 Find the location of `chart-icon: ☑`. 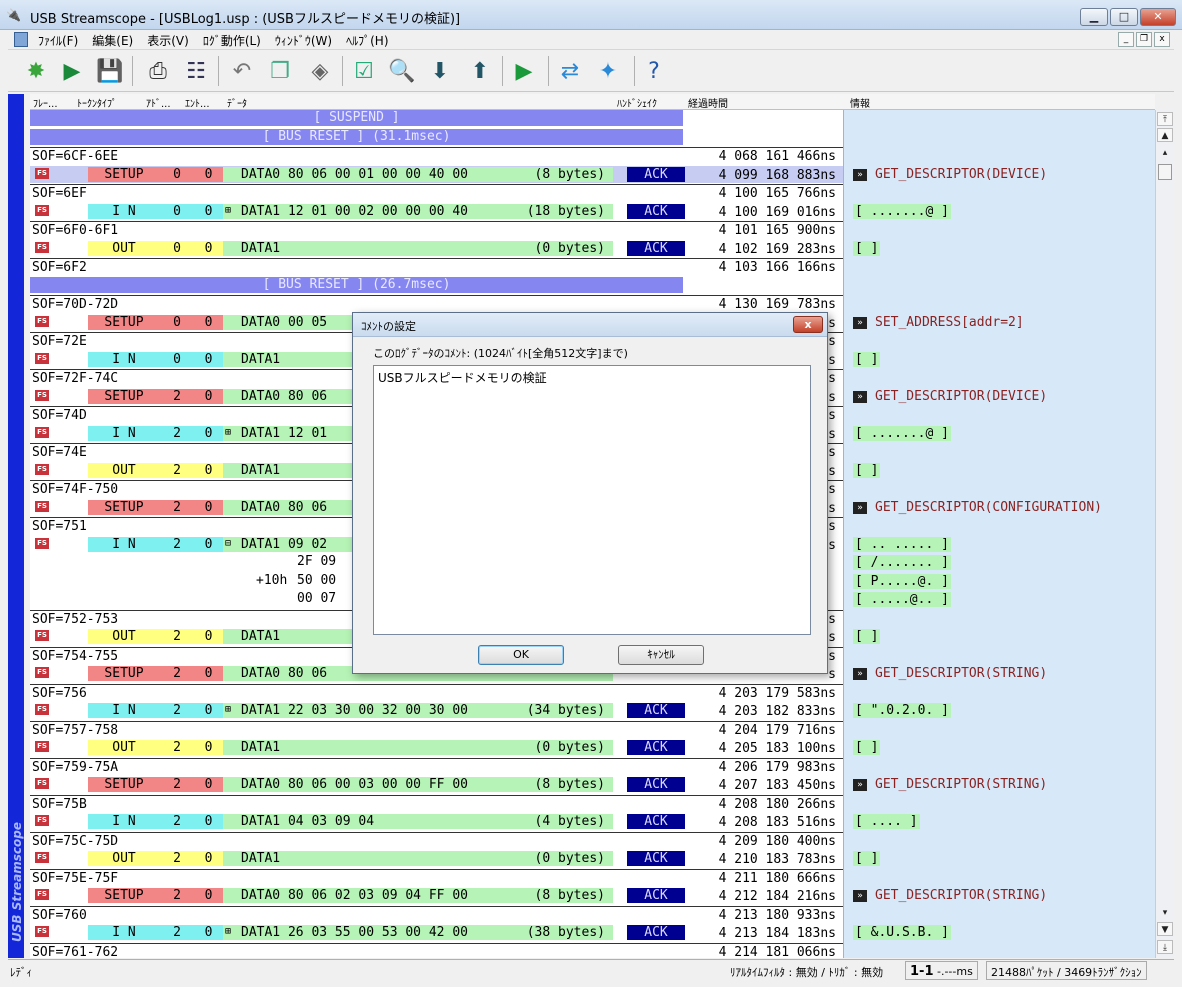

chart-icon: ☑ is located at coordinates (364, 71).